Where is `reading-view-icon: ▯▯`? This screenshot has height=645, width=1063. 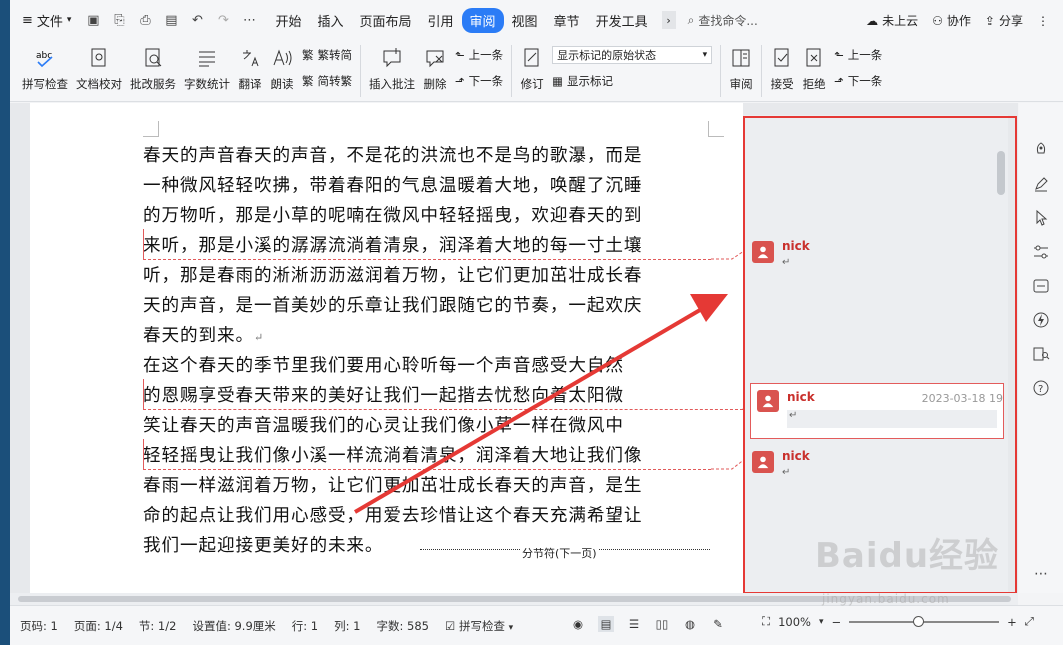 reading-view-icon: ▯▯ is located at coordinates (662, 624).